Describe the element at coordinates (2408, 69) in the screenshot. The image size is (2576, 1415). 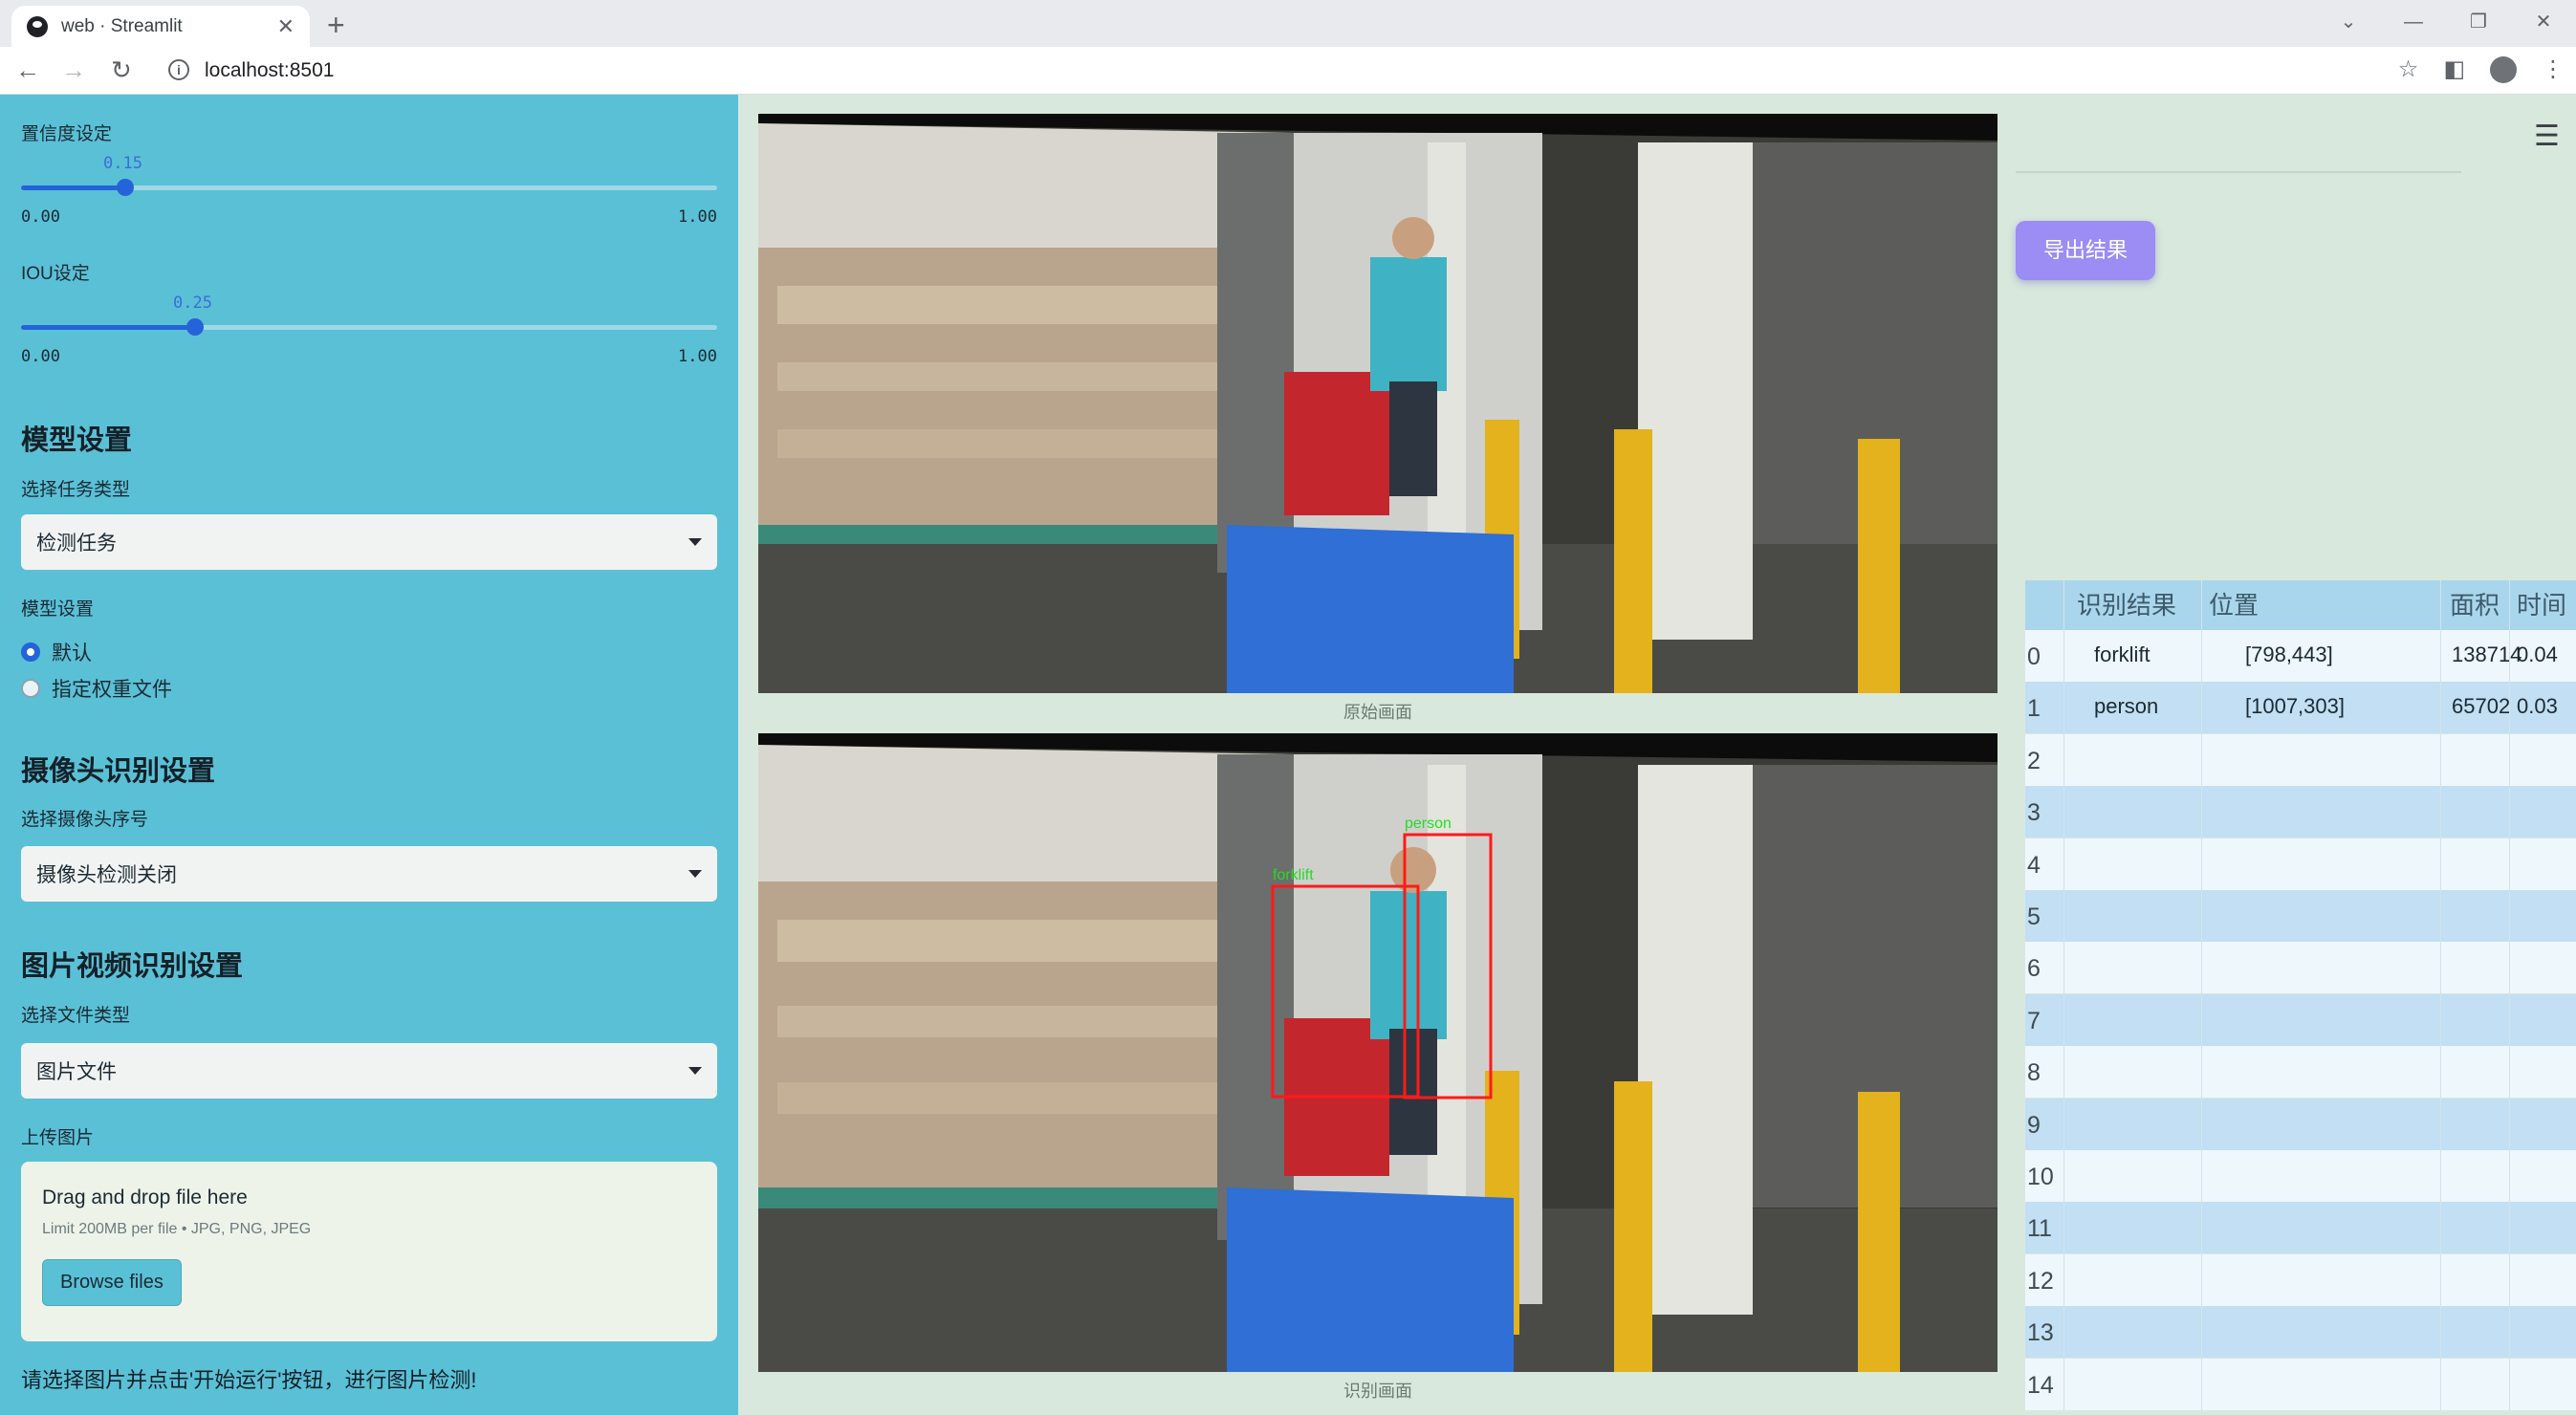
I see `star-icon: ☆` at that location.